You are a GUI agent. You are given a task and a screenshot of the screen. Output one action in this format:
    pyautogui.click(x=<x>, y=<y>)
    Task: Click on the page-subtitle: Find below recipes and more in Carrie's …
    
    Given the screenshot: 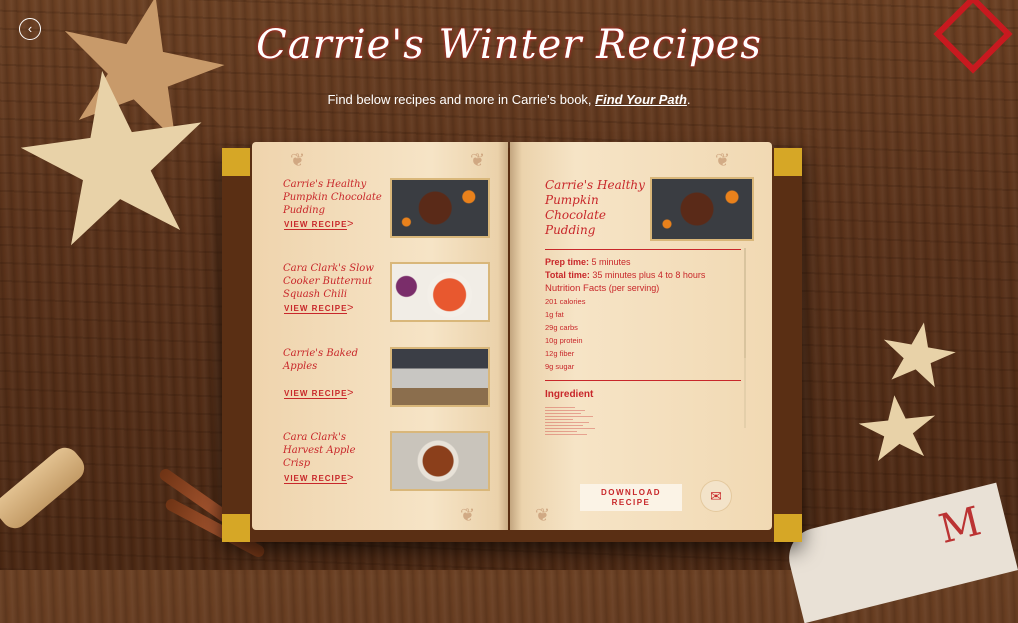 What is the action you would take?
    pyautogui.click(x=509, y=99)
    